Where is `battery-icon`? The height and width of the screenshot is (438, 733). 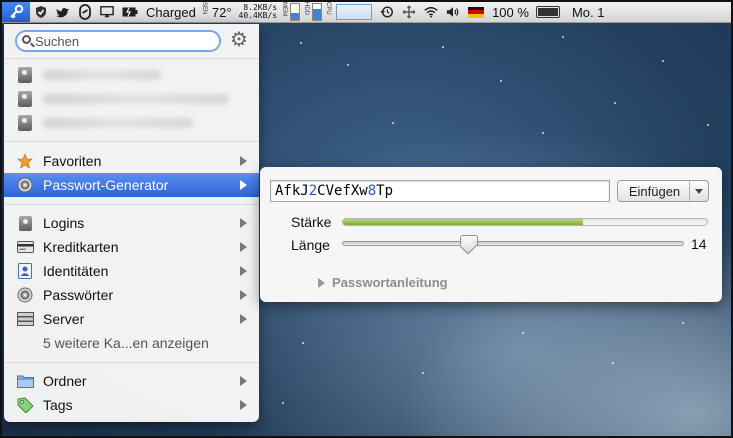
battery-icon is located at coordinates (547, 12).